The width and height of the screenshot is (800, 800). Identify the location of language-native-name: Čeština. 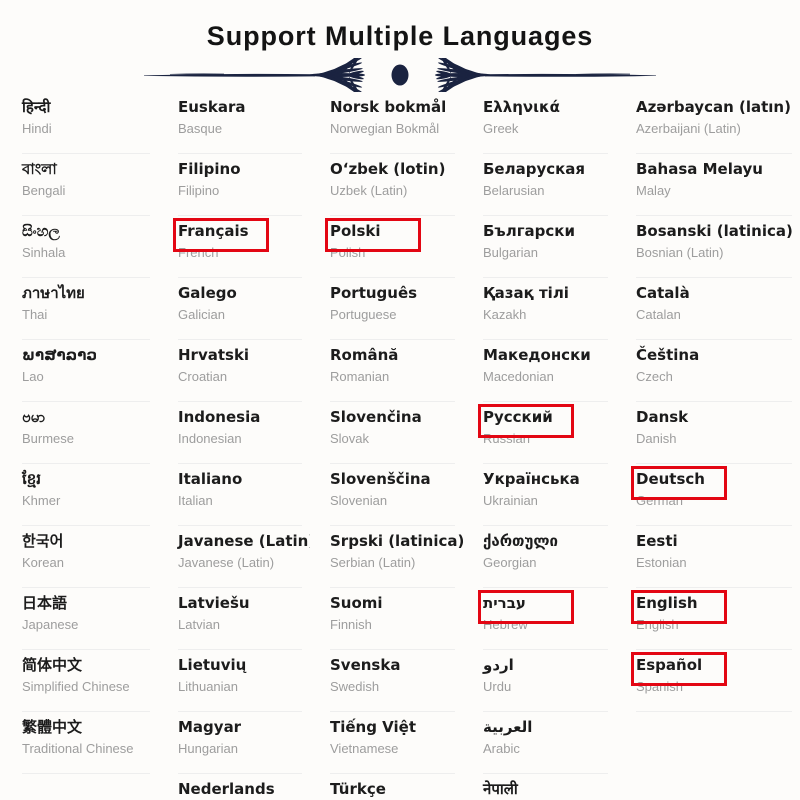
(668, 355).